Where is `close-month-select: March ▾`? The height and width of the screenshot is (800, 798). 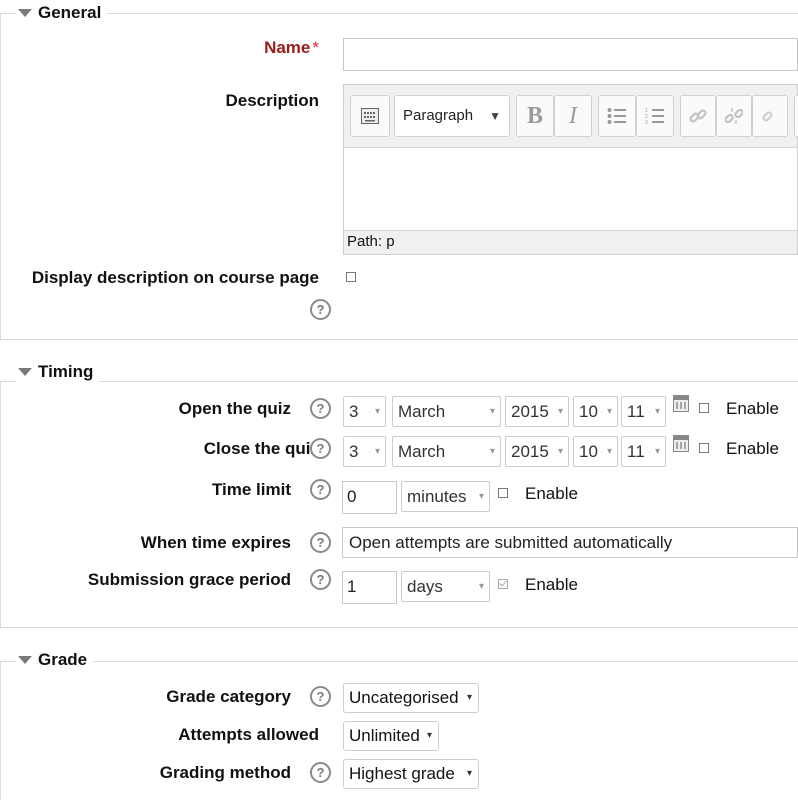
close-month-select: March ▾ is located at coordinates (446, 451).